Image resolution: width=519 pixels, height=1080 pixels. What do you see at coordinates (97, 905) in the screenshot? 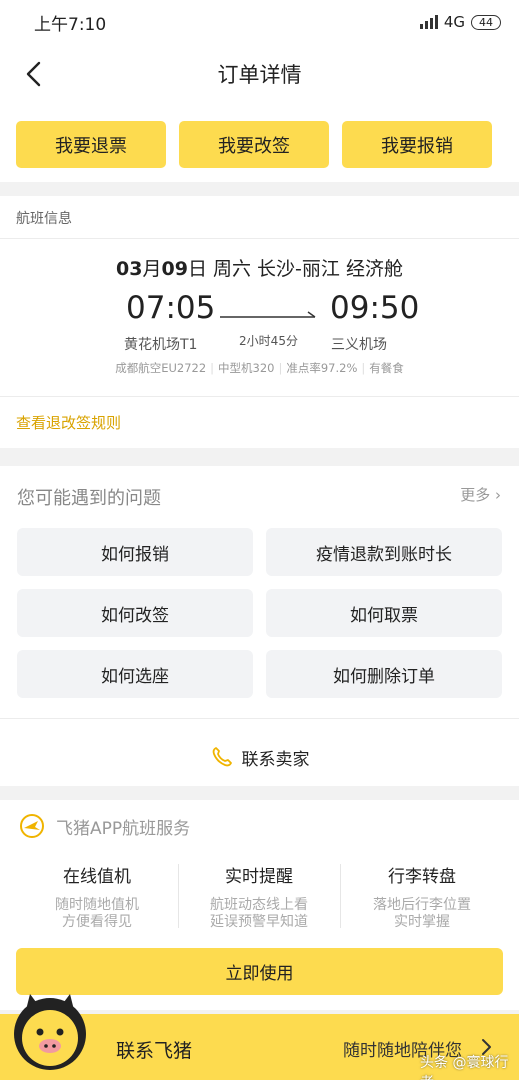
I see `service-desc-line: 随时随地值机` at bounding box center [97, 905].